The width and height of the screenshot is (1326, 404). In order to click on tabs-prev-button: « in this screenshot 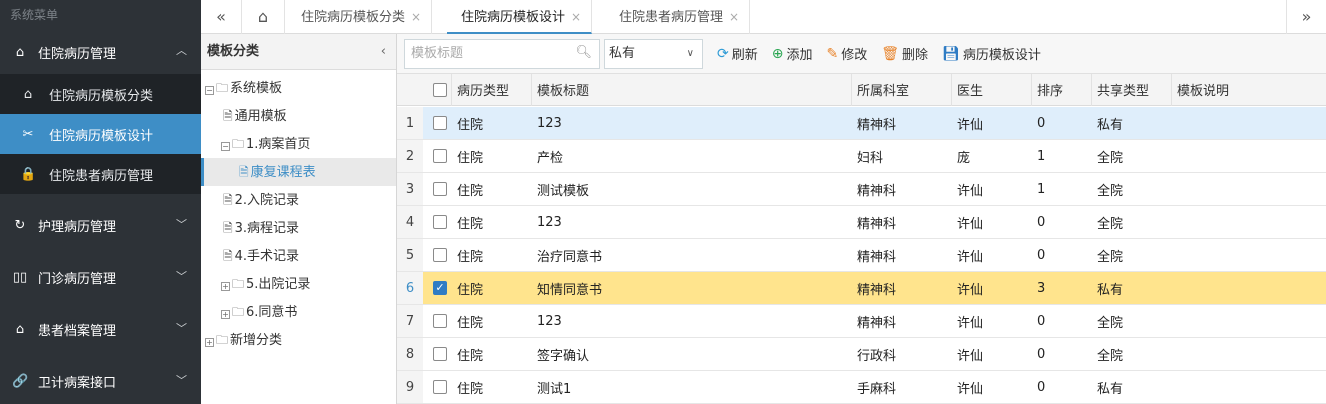, I will do `click(221, 17)`.